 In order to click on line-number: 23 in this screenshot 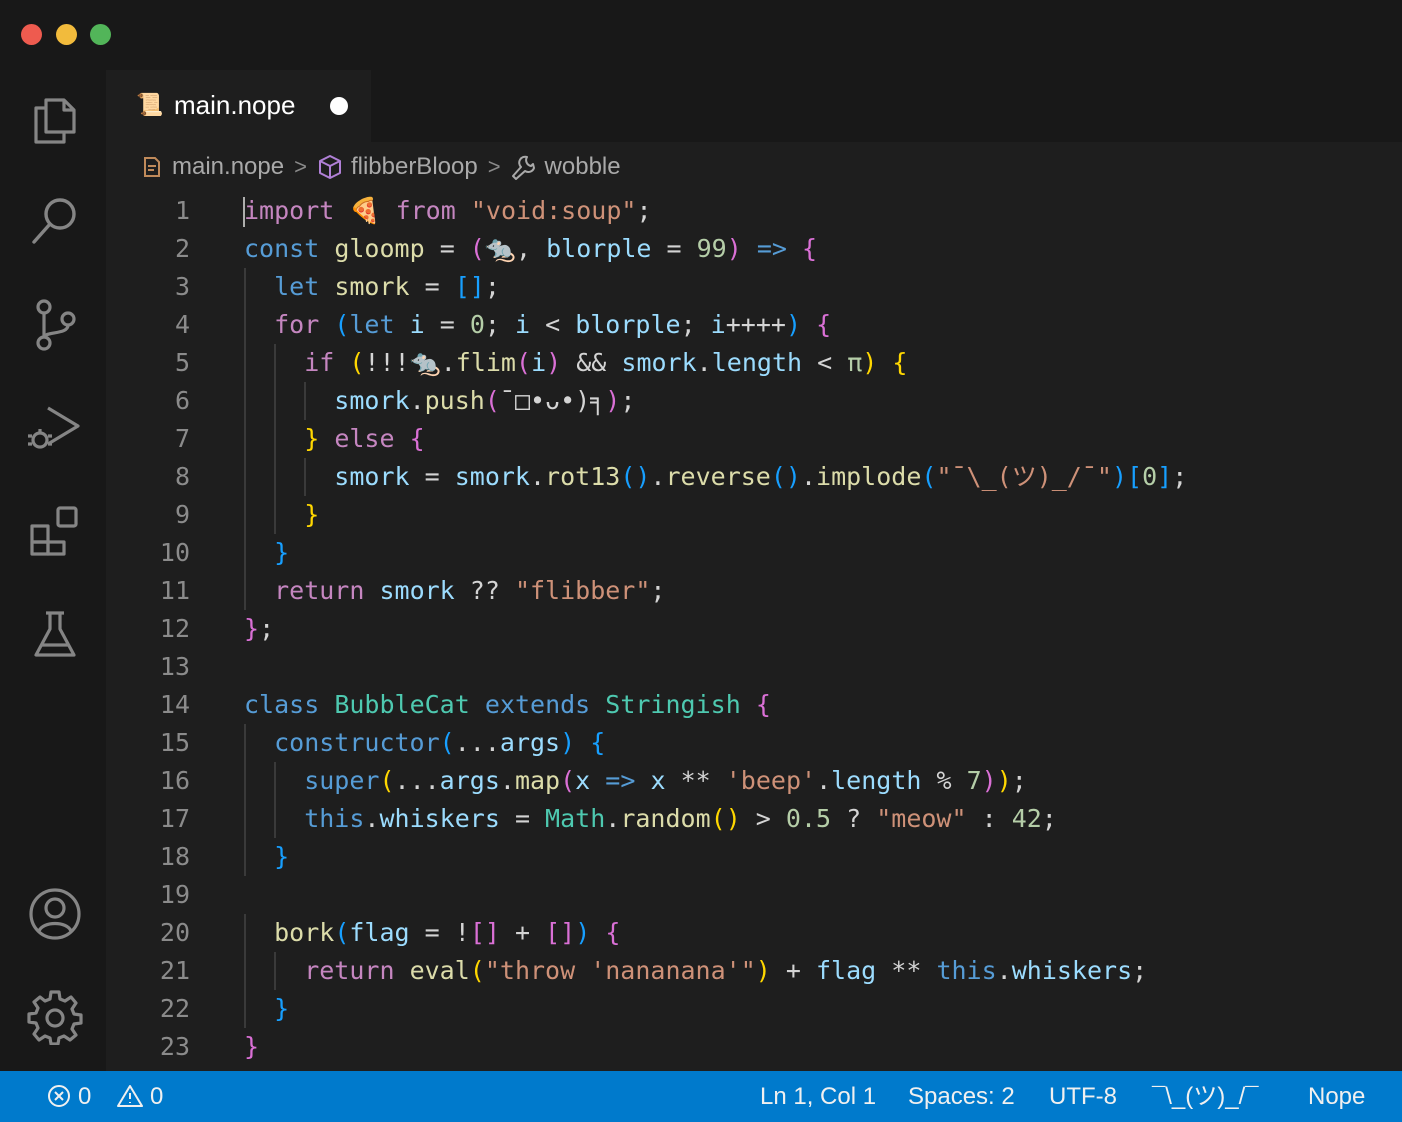, I will do `click(148, 1047)`.